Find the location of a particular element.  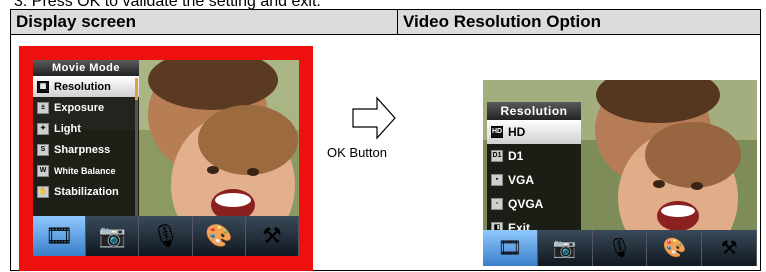

menu-scrollbar is located at coordinates (136, 148).